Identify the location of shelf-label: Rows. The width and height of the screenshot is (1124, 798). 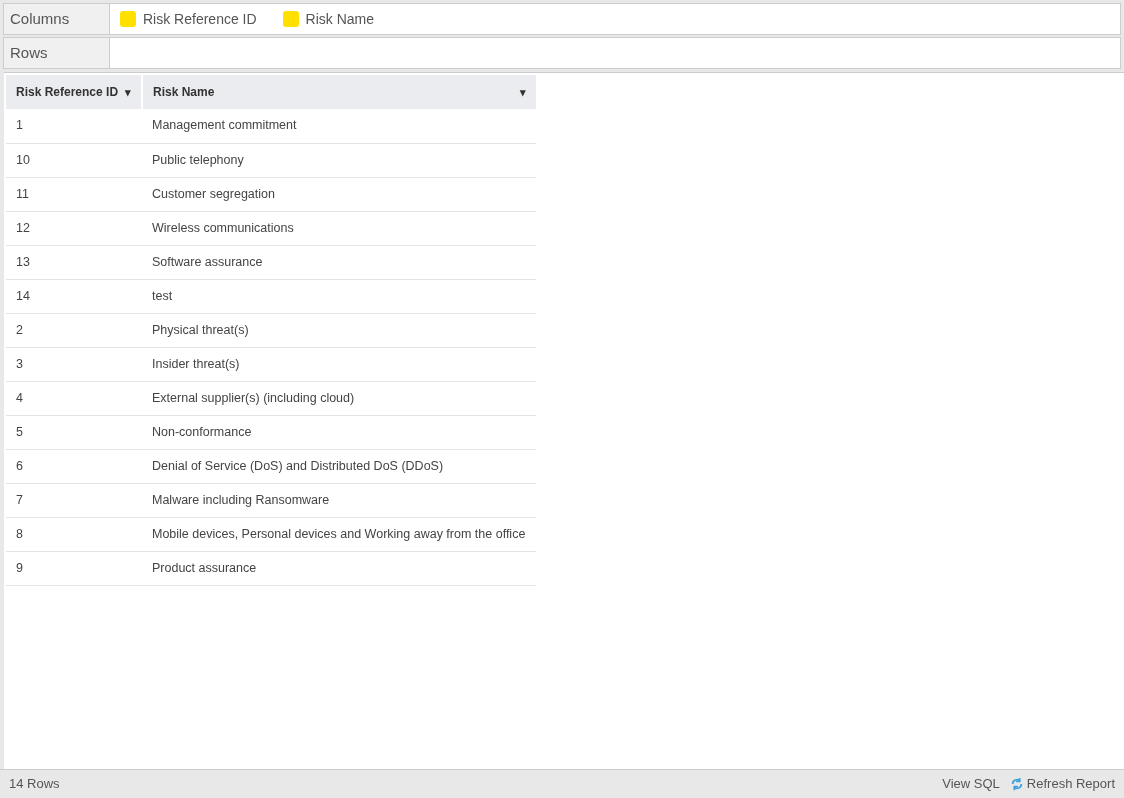
(57, 53).